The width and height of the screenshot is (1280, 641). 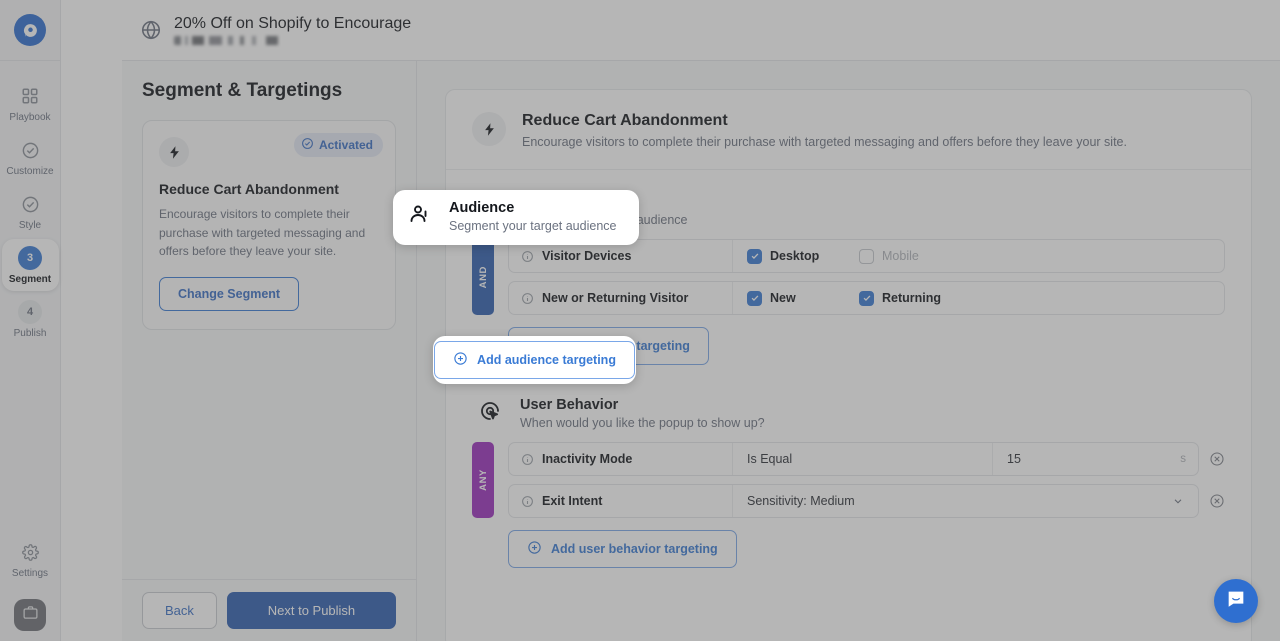 I want to click on change-segment-button: Change Segment, so click(x=229, y=293).